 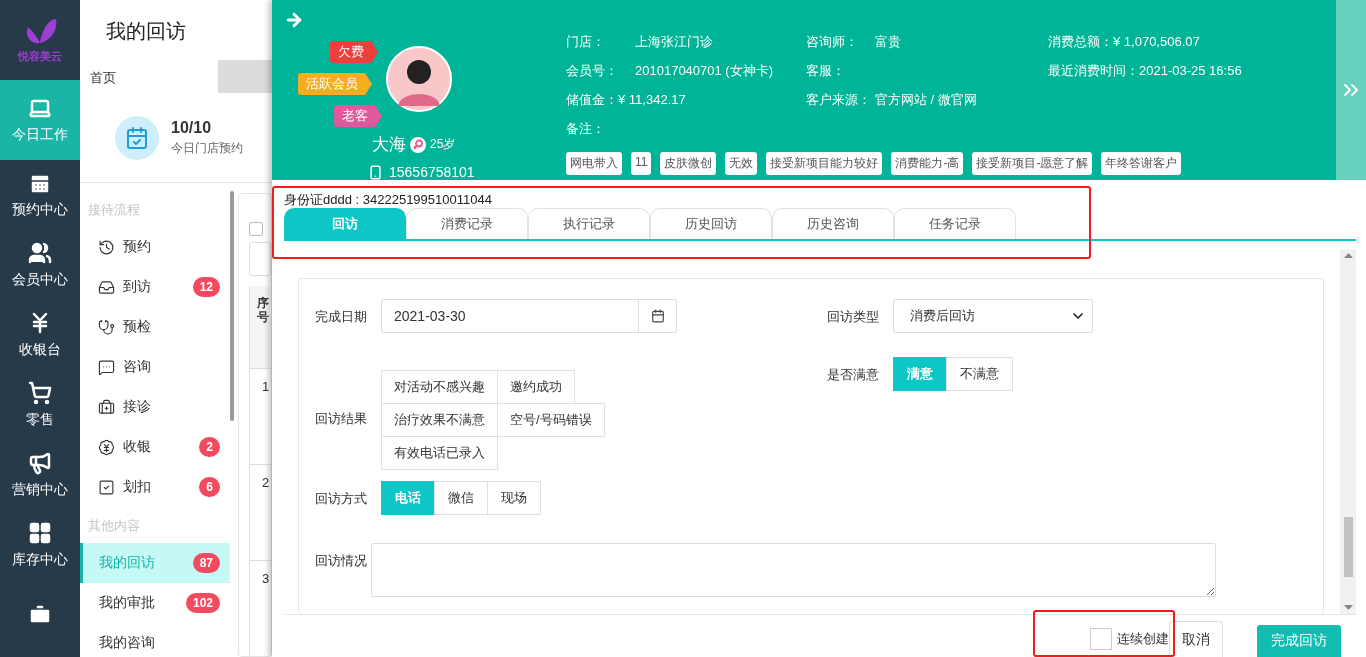 What do you see at coordinates (155, 447) in the screenshot?
I see `menu-item: 收银 2` at bounding box center [155, 447].